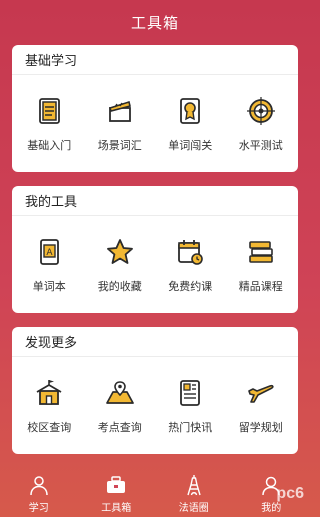 The image size is (320, 517). What do you see at coordinates (120, 111) in the screenshot?
I see `clapperboard-icon` at bounding box center [120, 111].